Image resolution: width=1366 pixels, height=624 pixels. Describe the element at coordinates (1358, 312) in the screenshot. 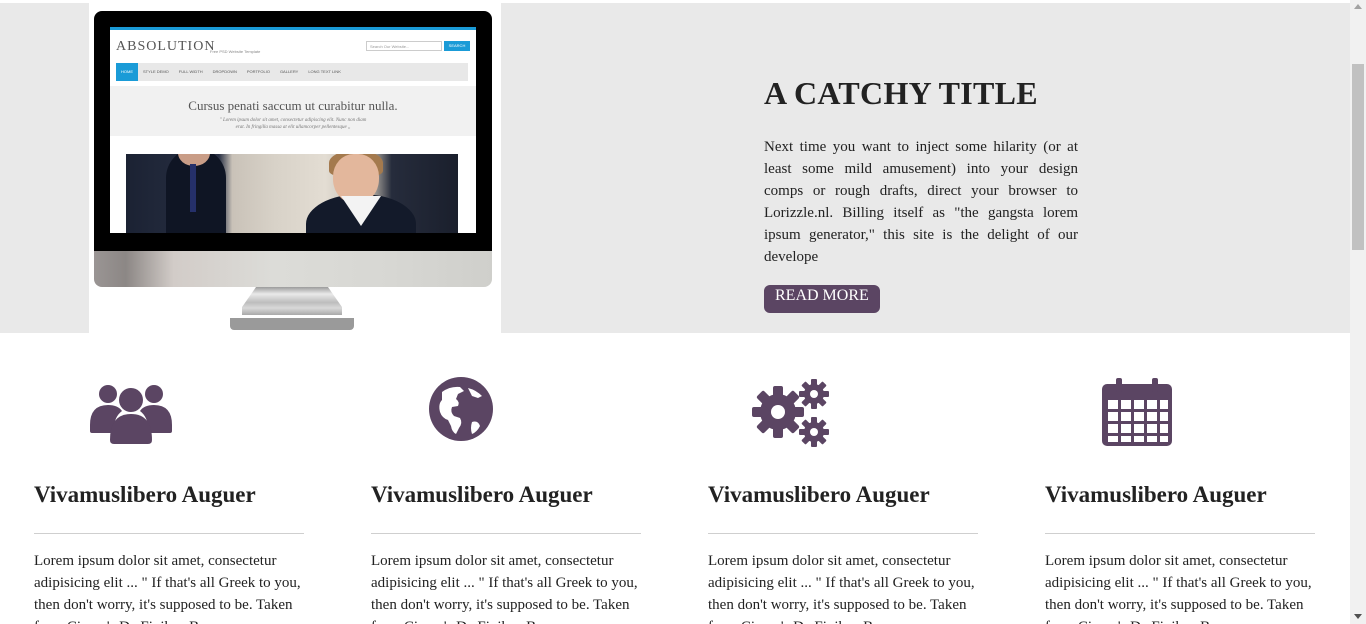

I see `vertical-scrollbar` at that location.